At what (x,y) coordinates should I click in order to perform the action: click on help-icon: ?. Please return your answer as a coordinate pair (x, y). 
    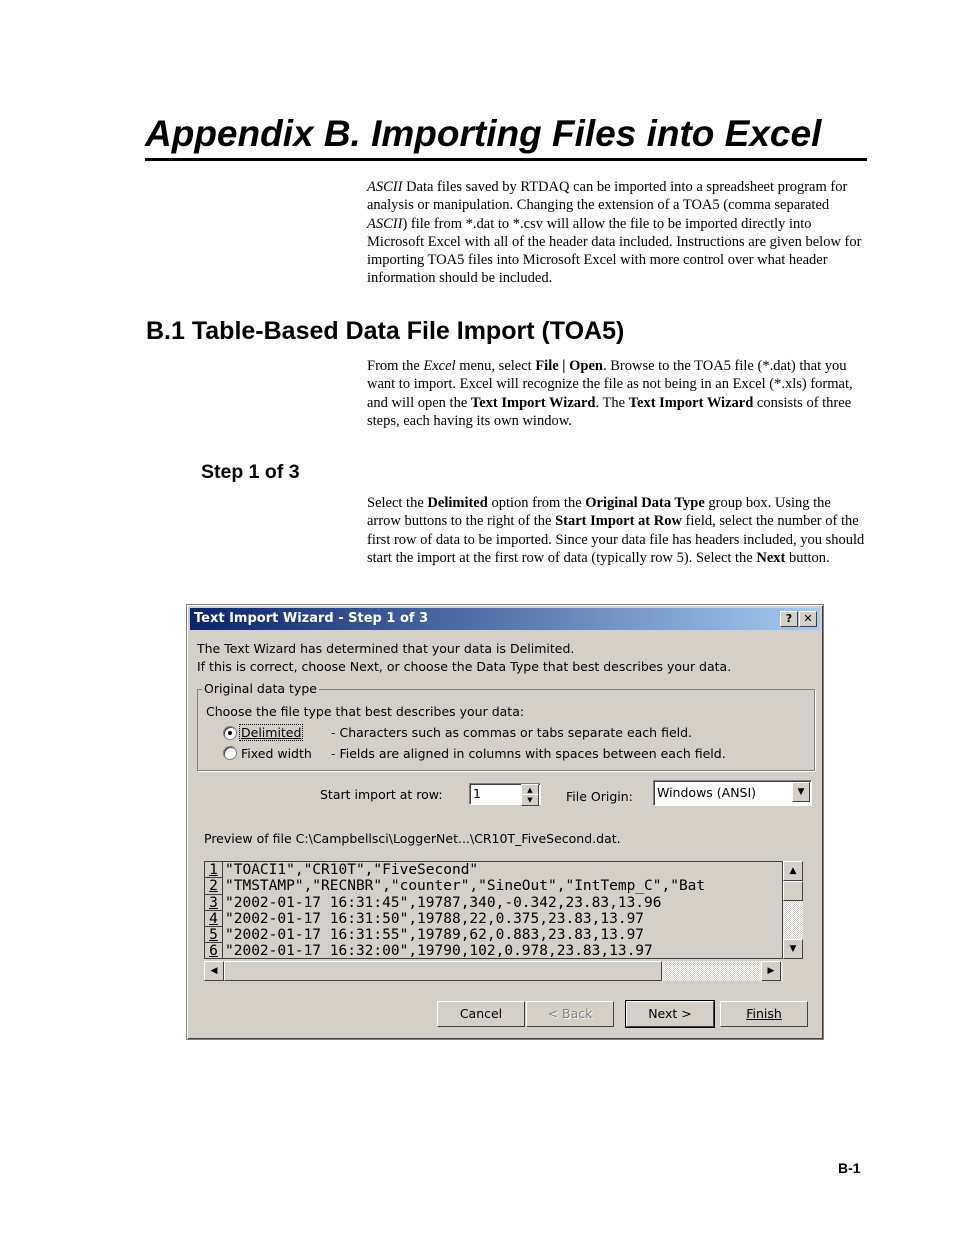
    Looking at the image, I should click on (789, 618).